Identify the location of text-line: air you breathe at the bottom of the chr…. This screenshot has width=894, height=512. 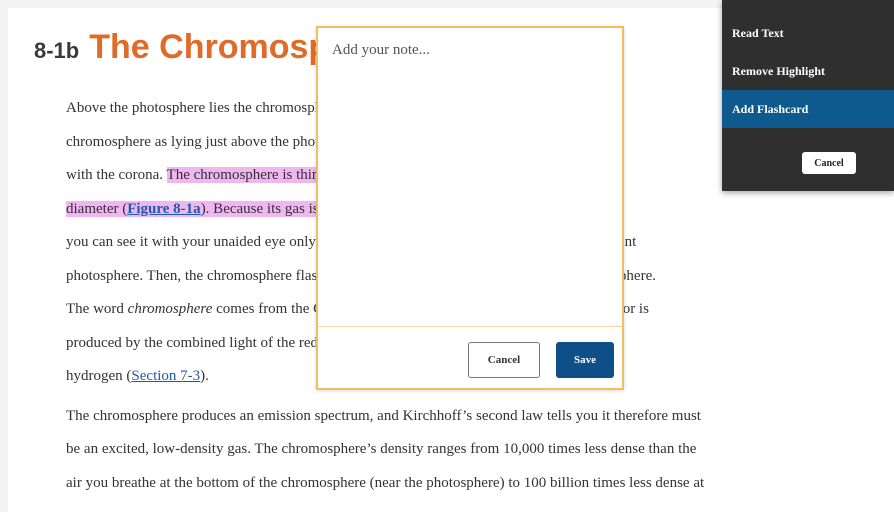
(466, 484).